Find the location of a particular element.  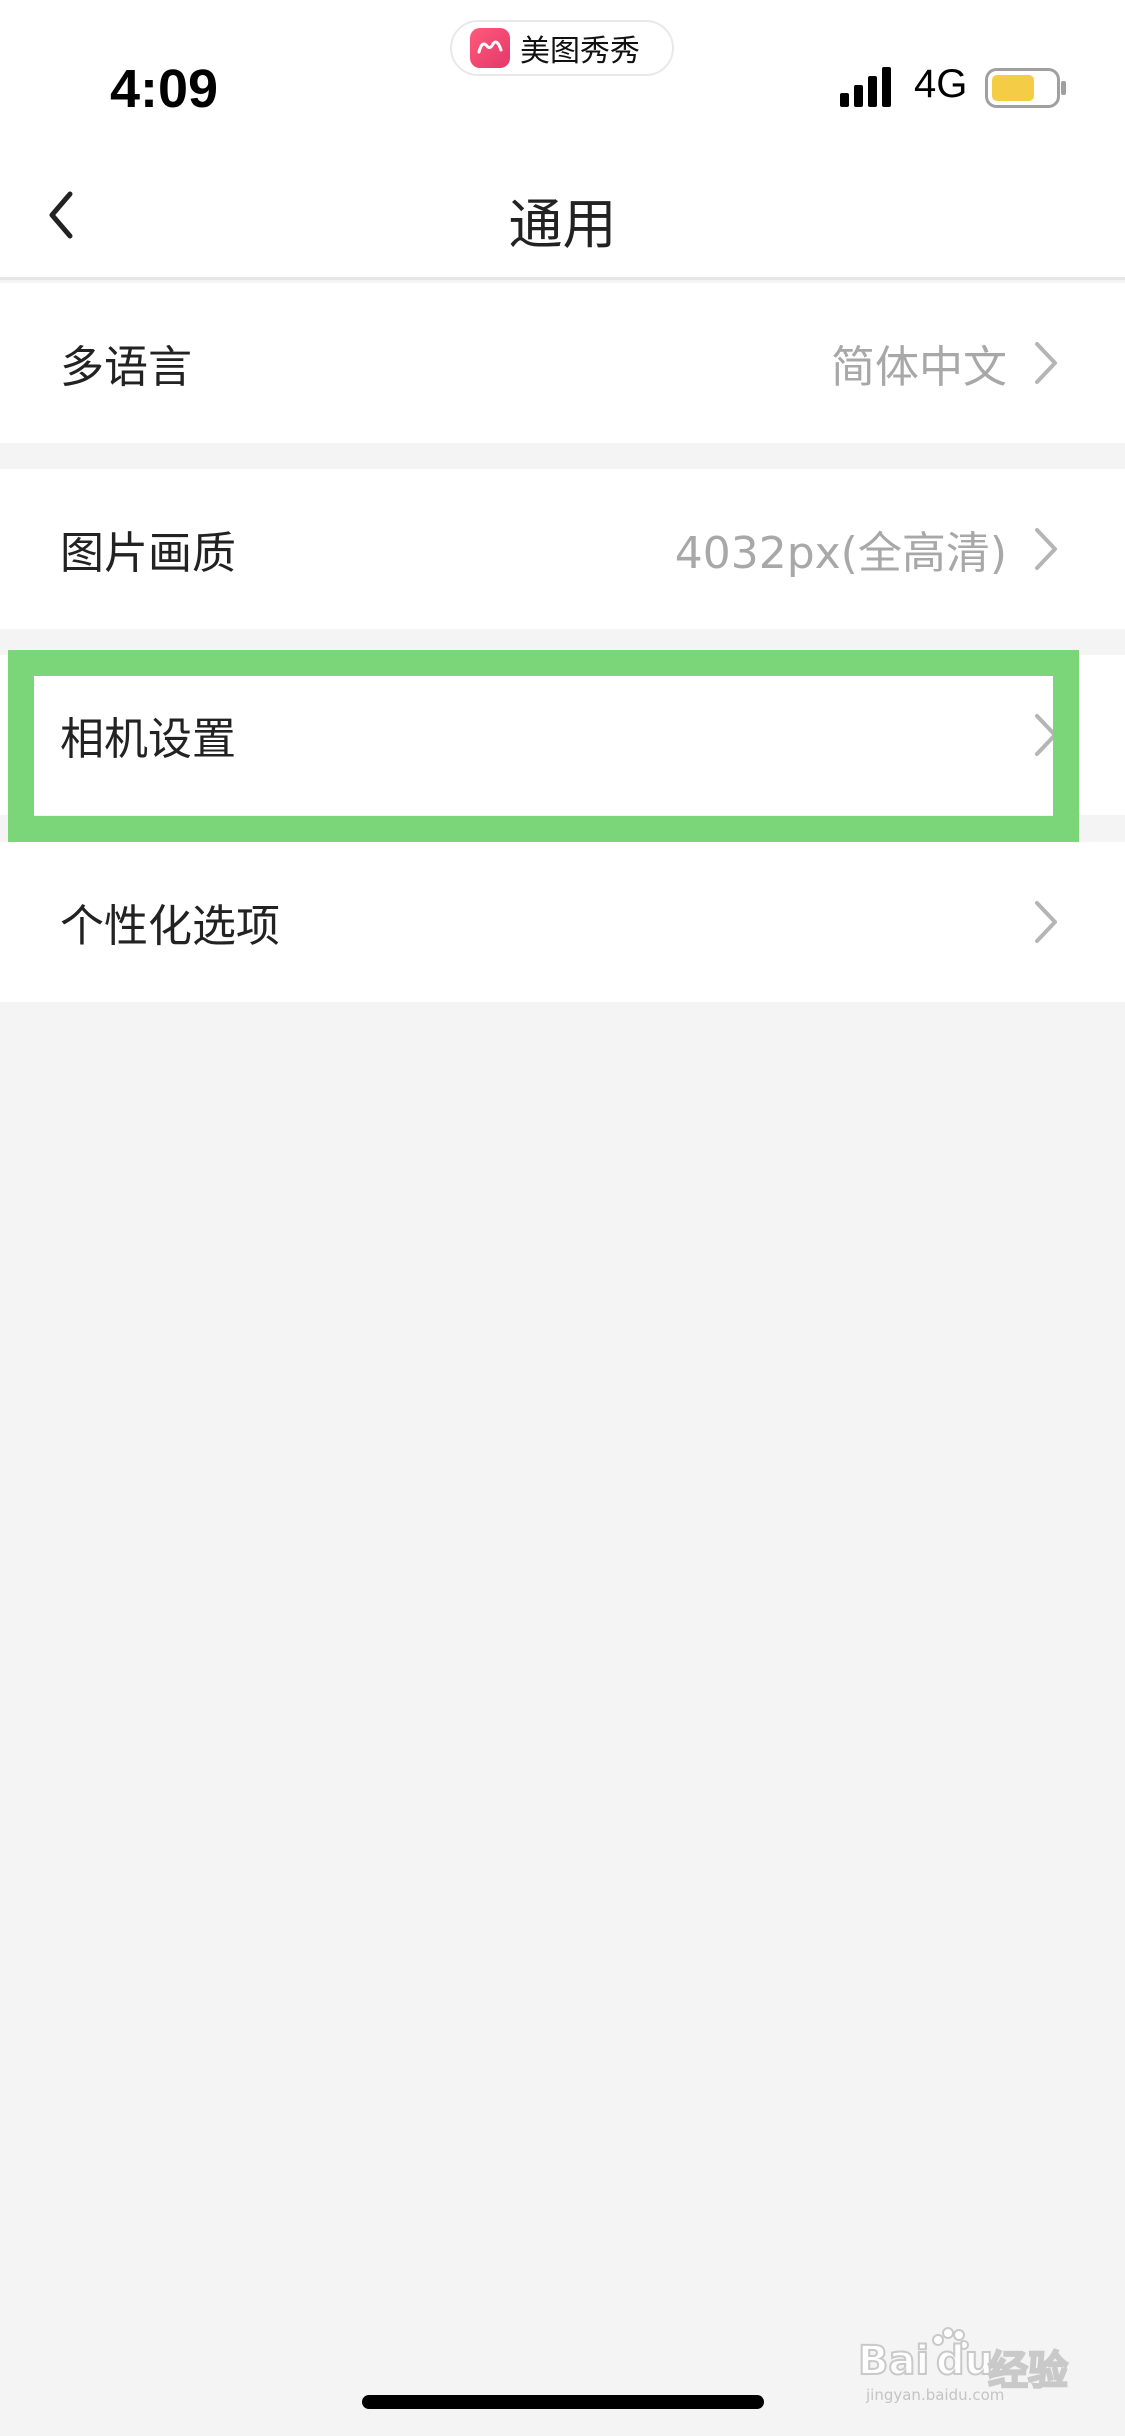

watermark-url: jingyan.baidu.com is located at coordinates (935, 2395).